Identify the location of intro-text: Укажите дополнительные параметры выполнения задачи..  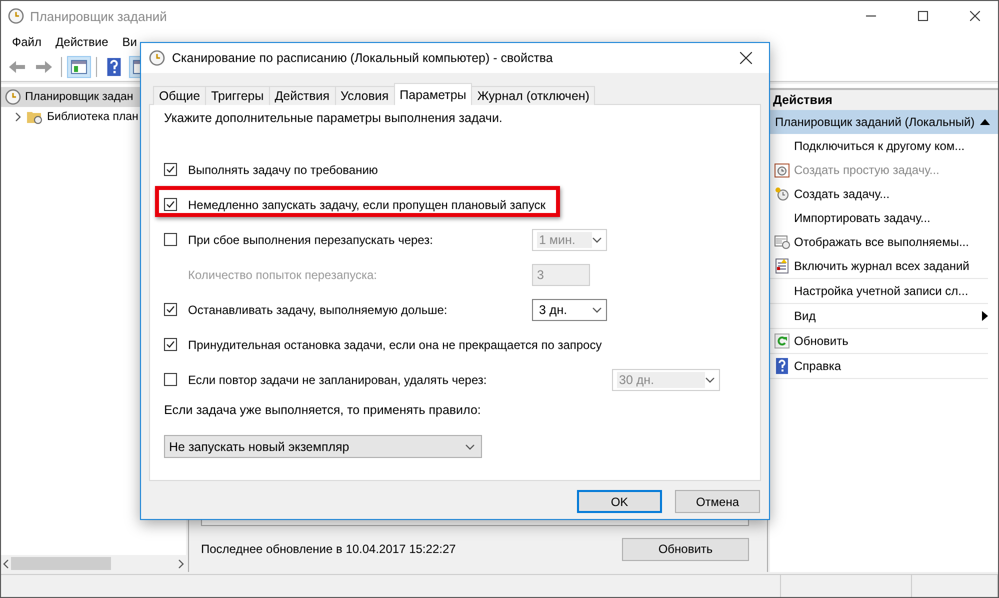
(334, 119).